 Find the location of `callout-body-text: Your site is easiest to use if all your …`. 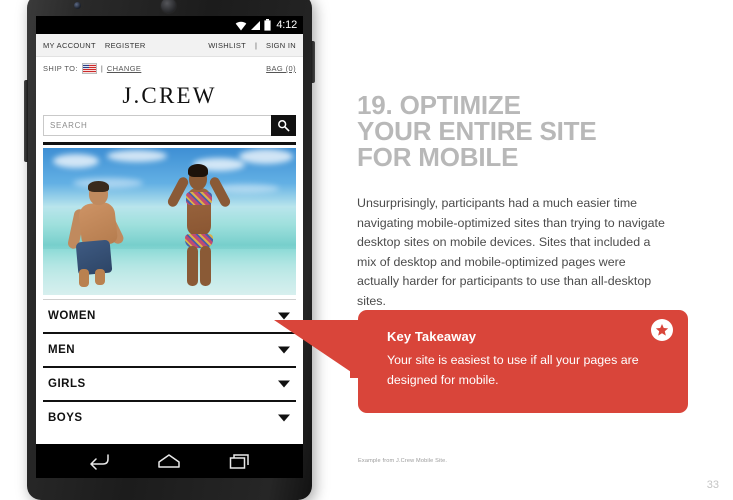

callout-body-text: Your site is easiest to use if all your … is located at coordinates (513, 370).